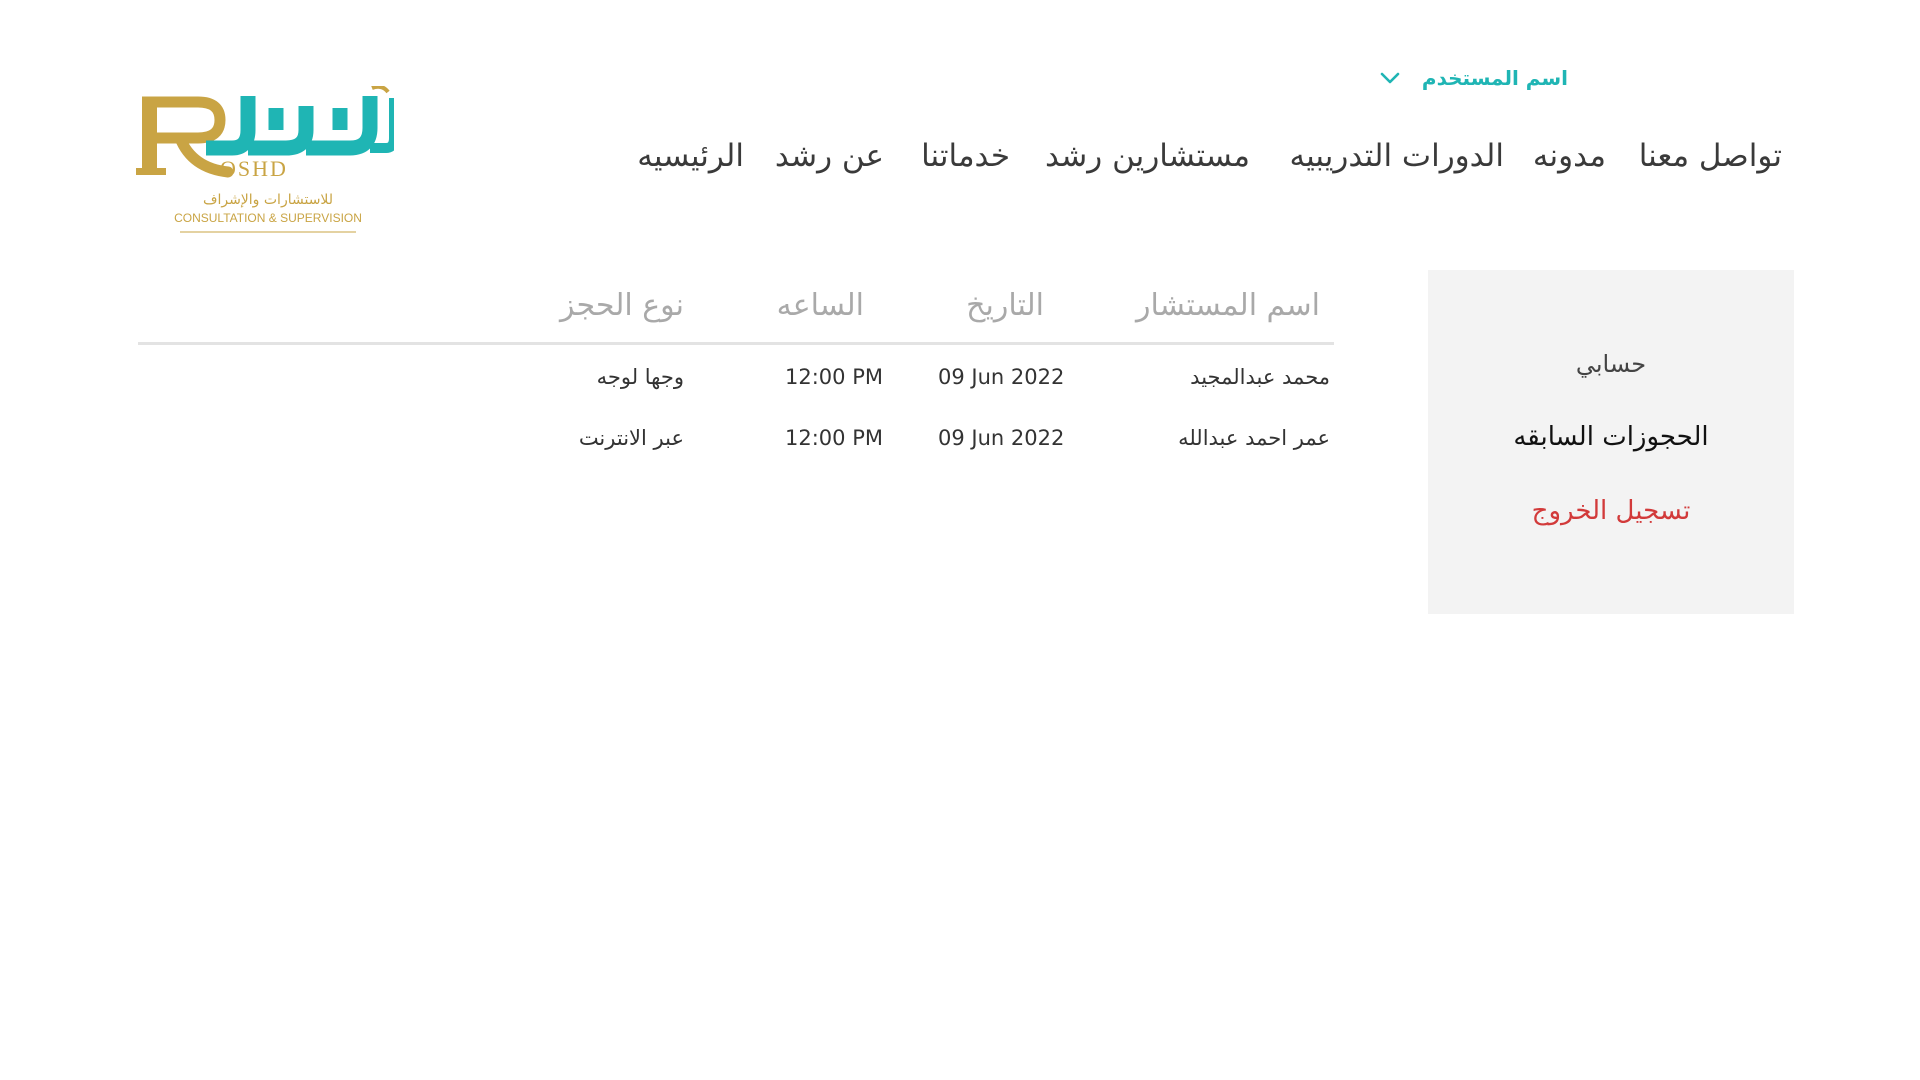  Describe the element at coordinates (1228, 305) in the screenshot. I see `header-consultant-name: اسم المستشار` at that location.